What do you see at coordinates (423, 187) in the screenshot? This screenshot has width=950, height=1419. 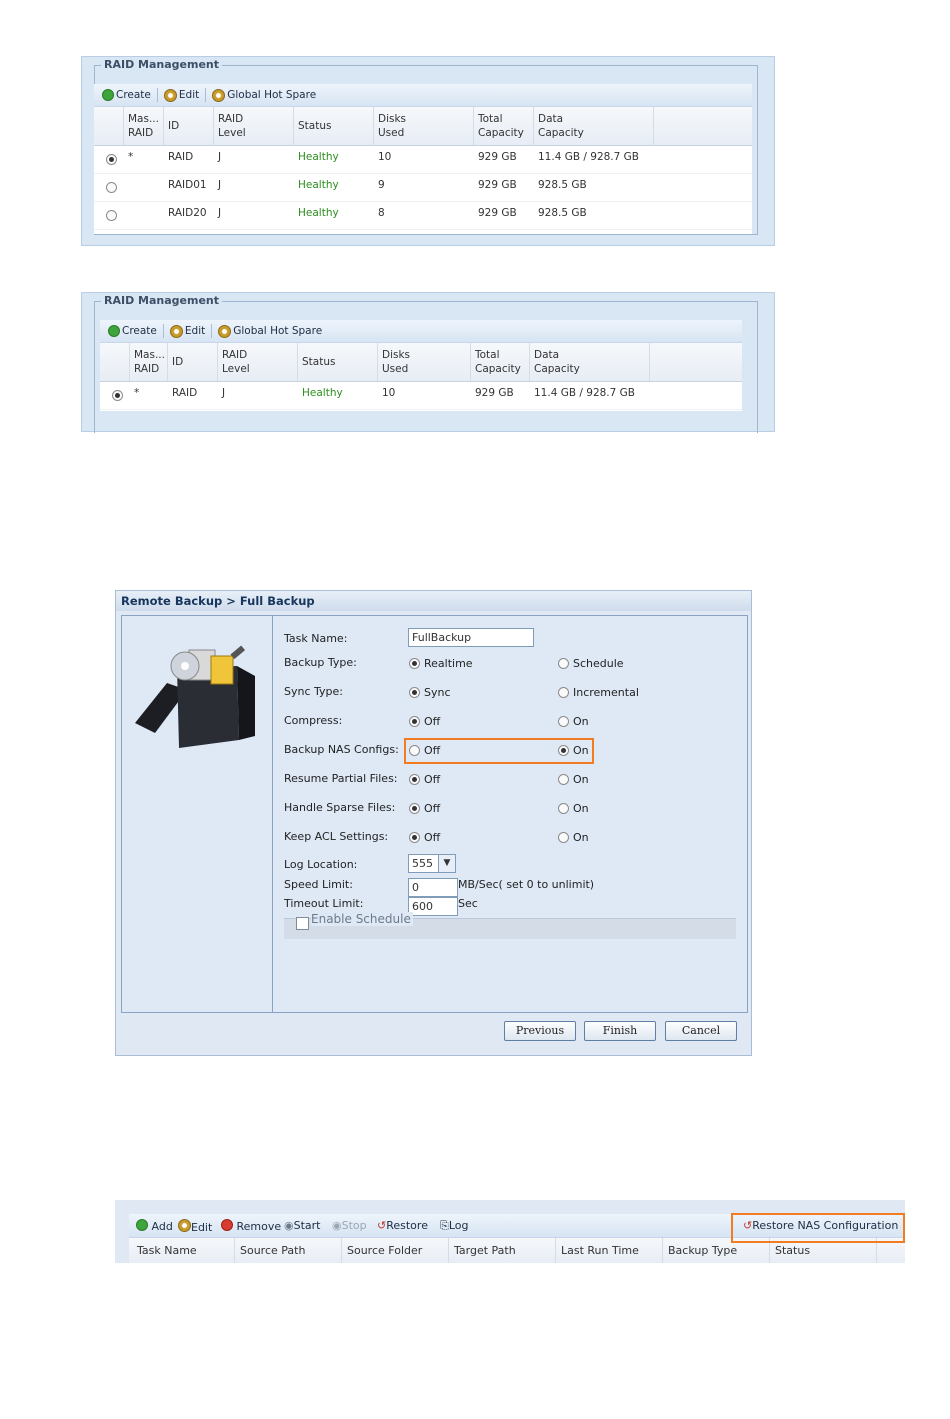 I see `table-row: RAID01 J Healthy 9 929 GB 928.5 GB` at bounding box center [423, 187].